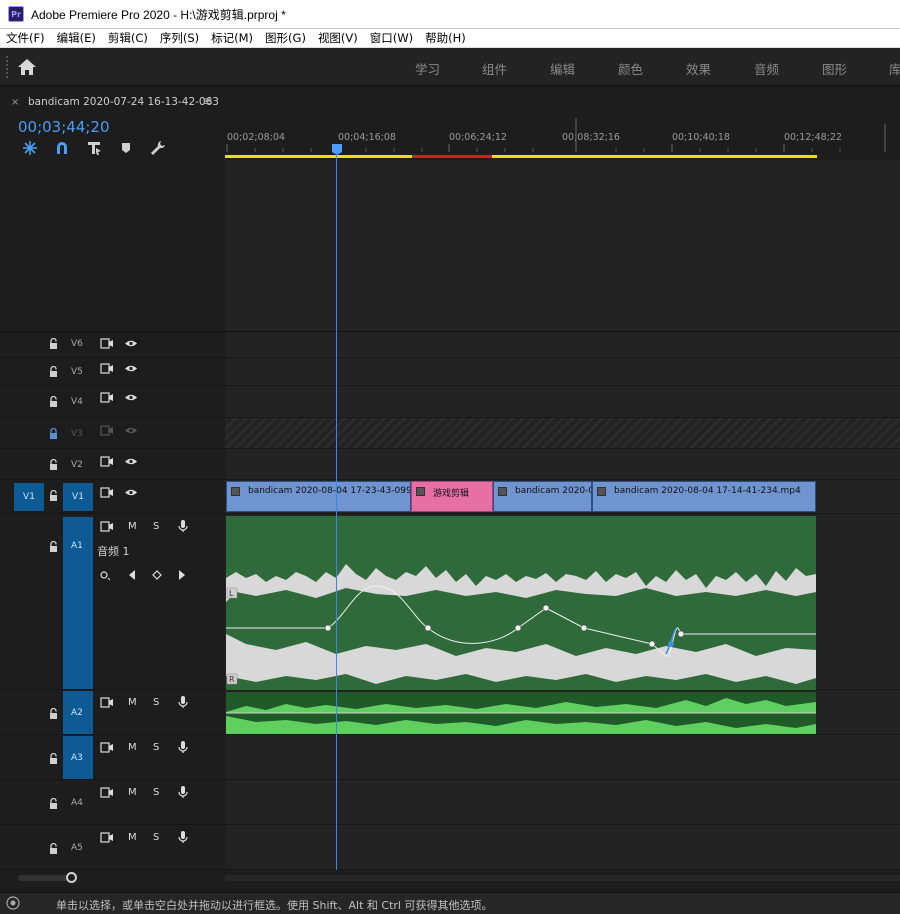  What do you see at coordinates (30, 148) in the screenshot?
I see `snap-icon` at bounding box center [30, 148].